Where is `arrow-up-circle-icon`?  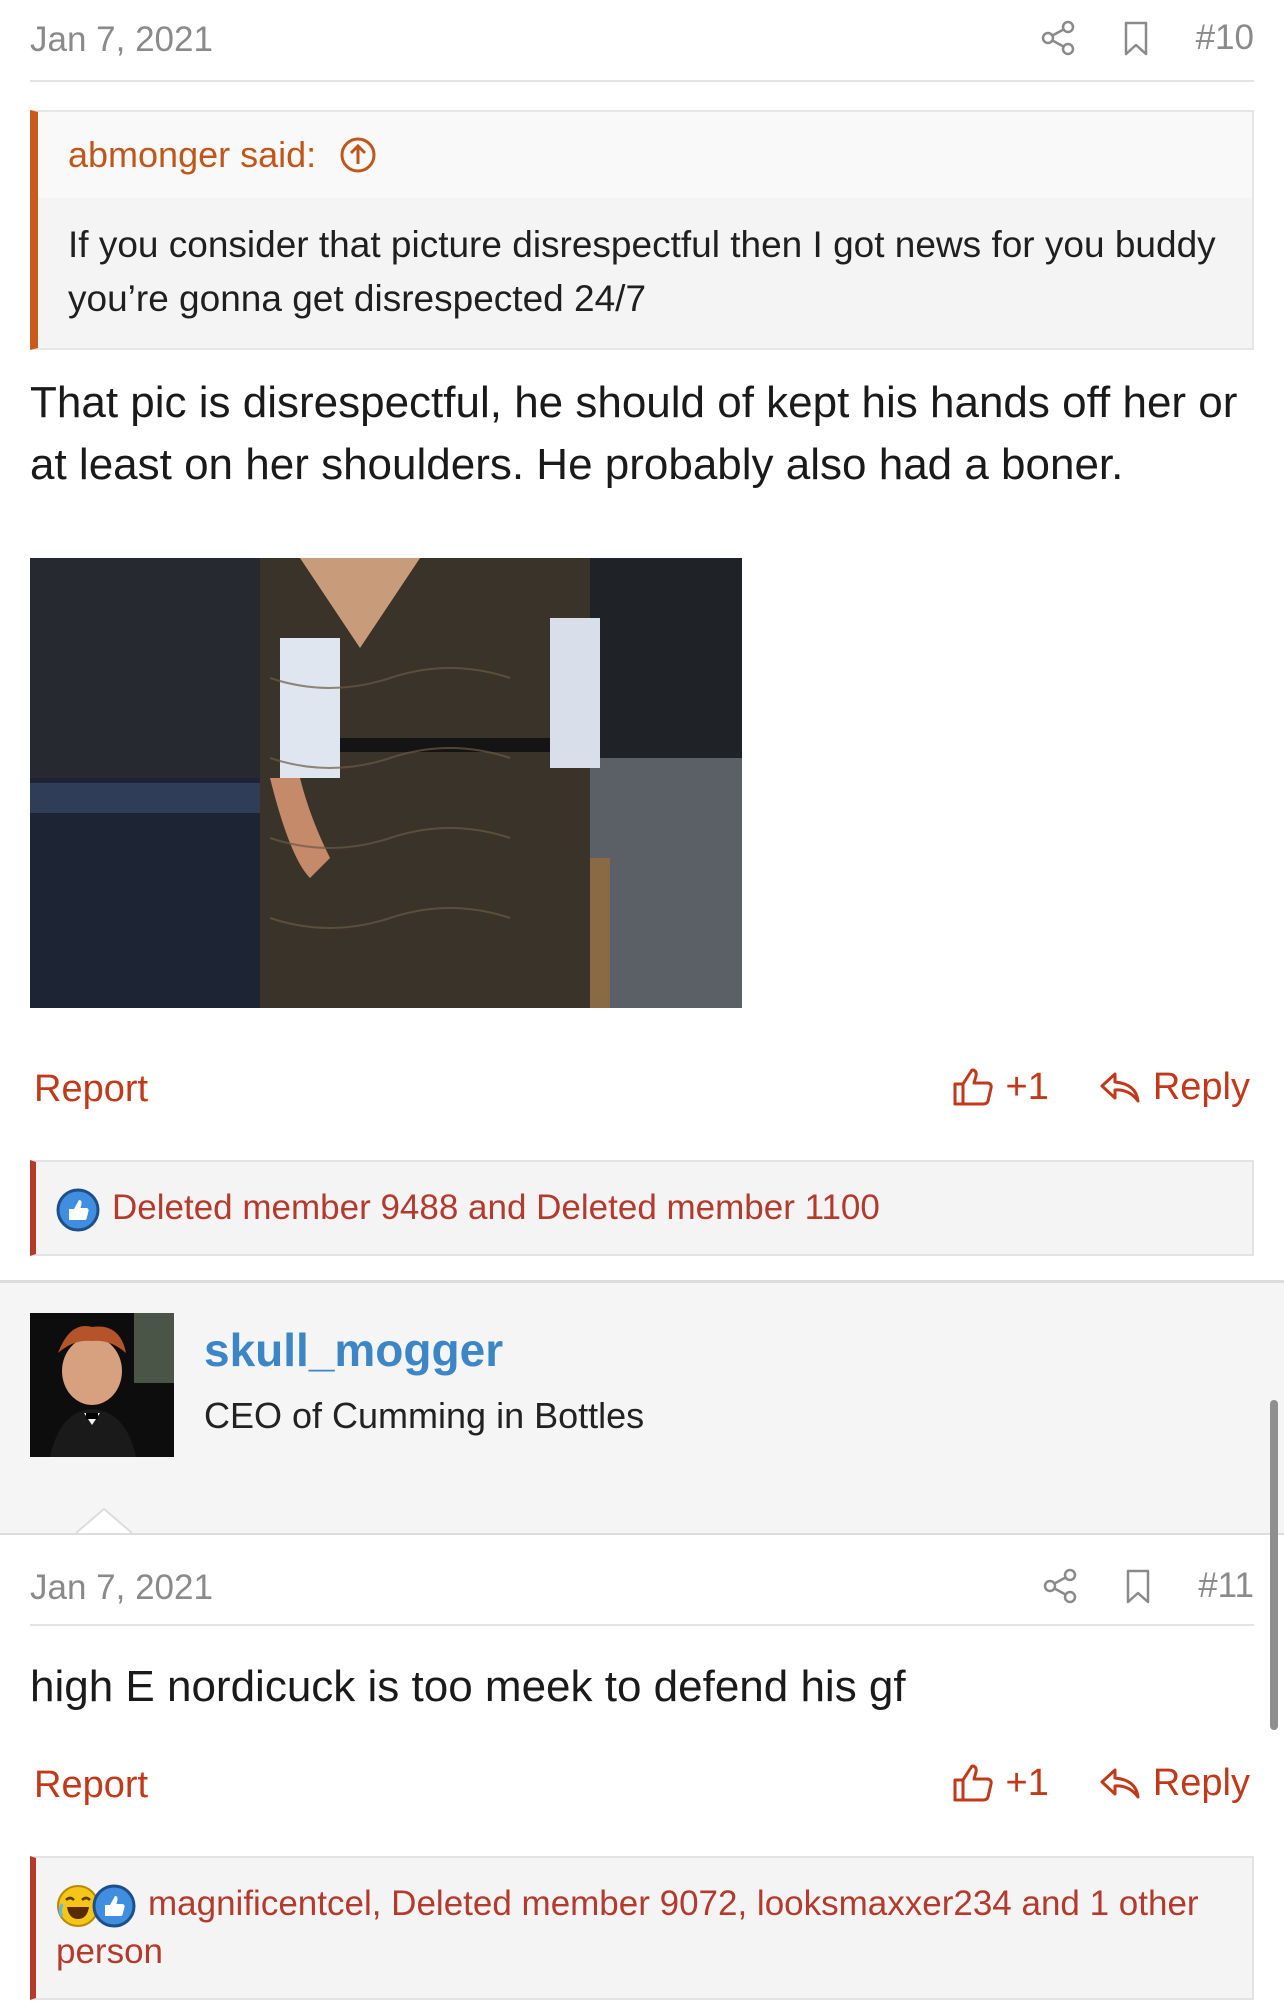 arrow-up-circle-icon is located at coordinates (358, 155).